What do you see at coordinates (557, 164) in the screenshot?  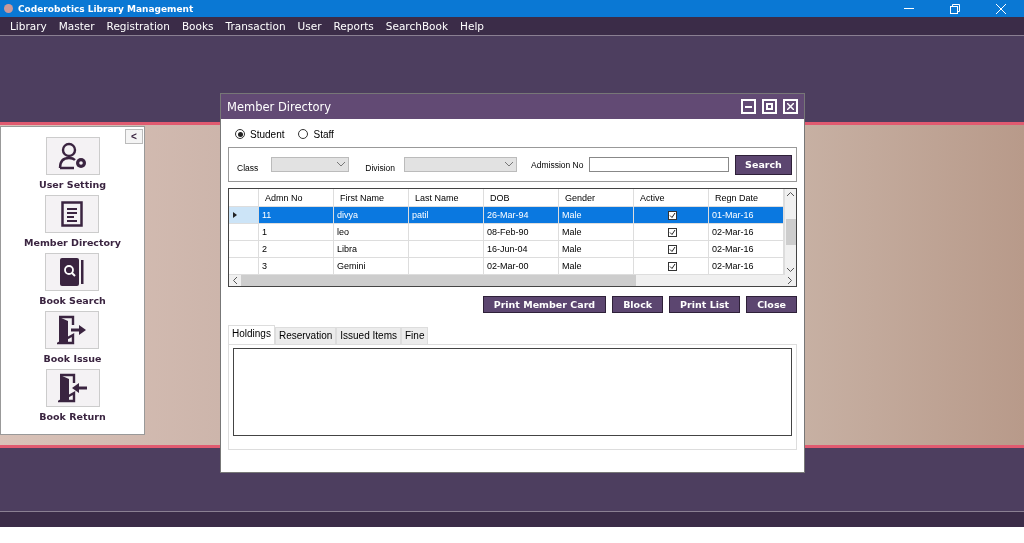 I see `admission-label: Admission No` at bounding box center [557, 164].